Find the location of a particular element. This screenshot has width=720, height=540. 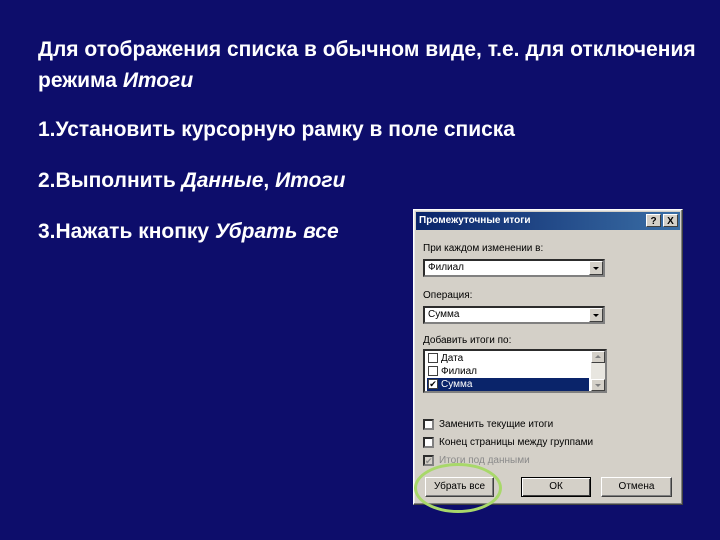

operation-value: Сумма is located at coordinates (444, 314).